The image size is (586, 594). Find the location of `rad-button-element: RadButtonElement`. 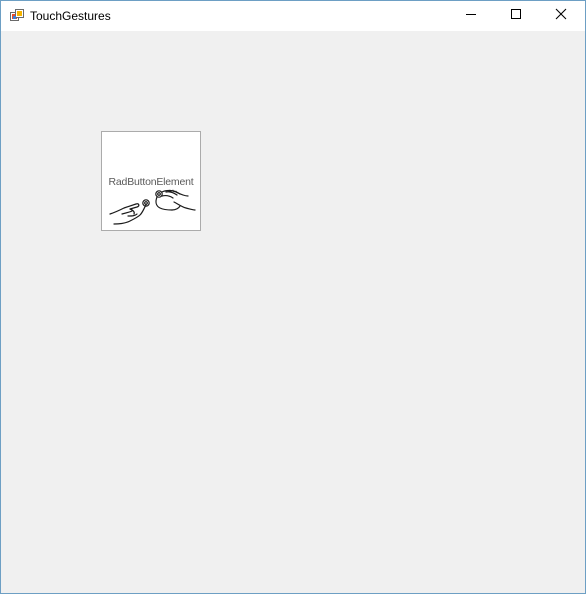

rad-button-element: RadButtonElement is located at coordinates (151, 181).